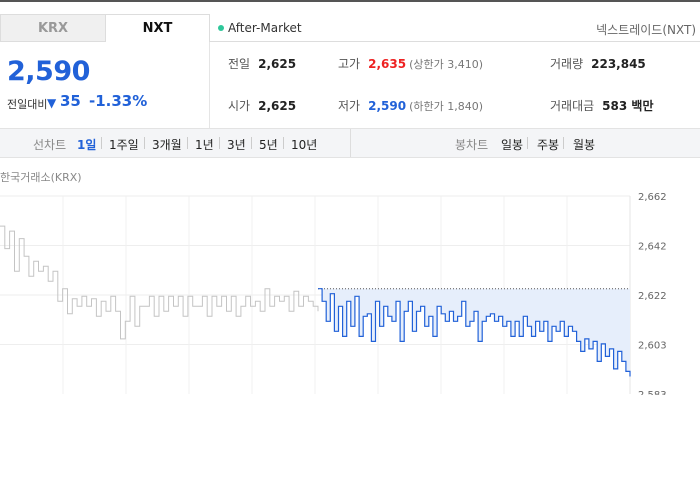 This screenshot has height=490, width=700. I want to click on down-arrow-icon: ▼, so click(52, 103).